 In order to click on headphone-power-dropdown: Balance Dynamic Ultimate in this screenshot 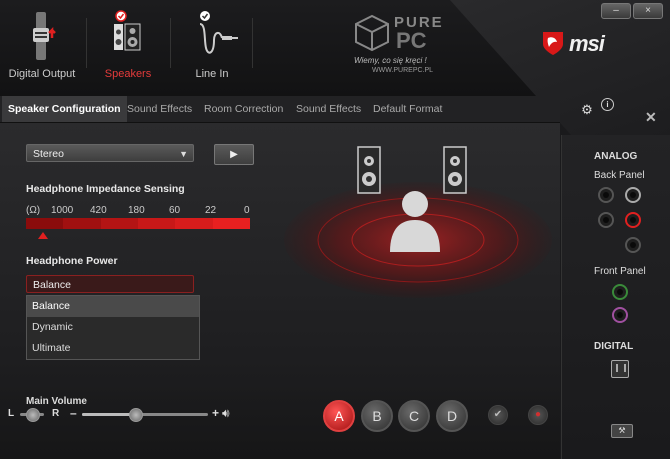, I will do `click(113, 327)`.